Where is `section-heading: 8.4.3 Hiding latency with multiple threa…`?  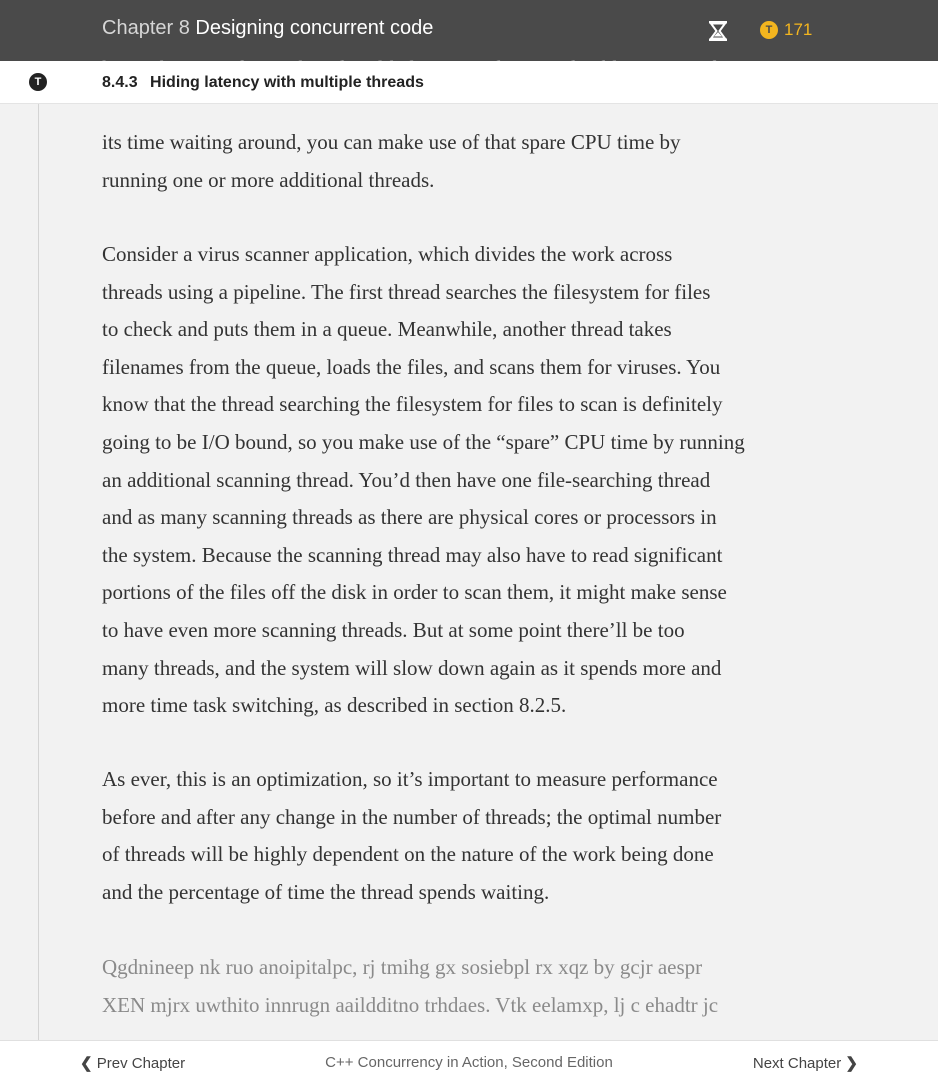 section-heading: 8.4.3 Hiding latency with multiple threa… is located at coordinates (263, 83).